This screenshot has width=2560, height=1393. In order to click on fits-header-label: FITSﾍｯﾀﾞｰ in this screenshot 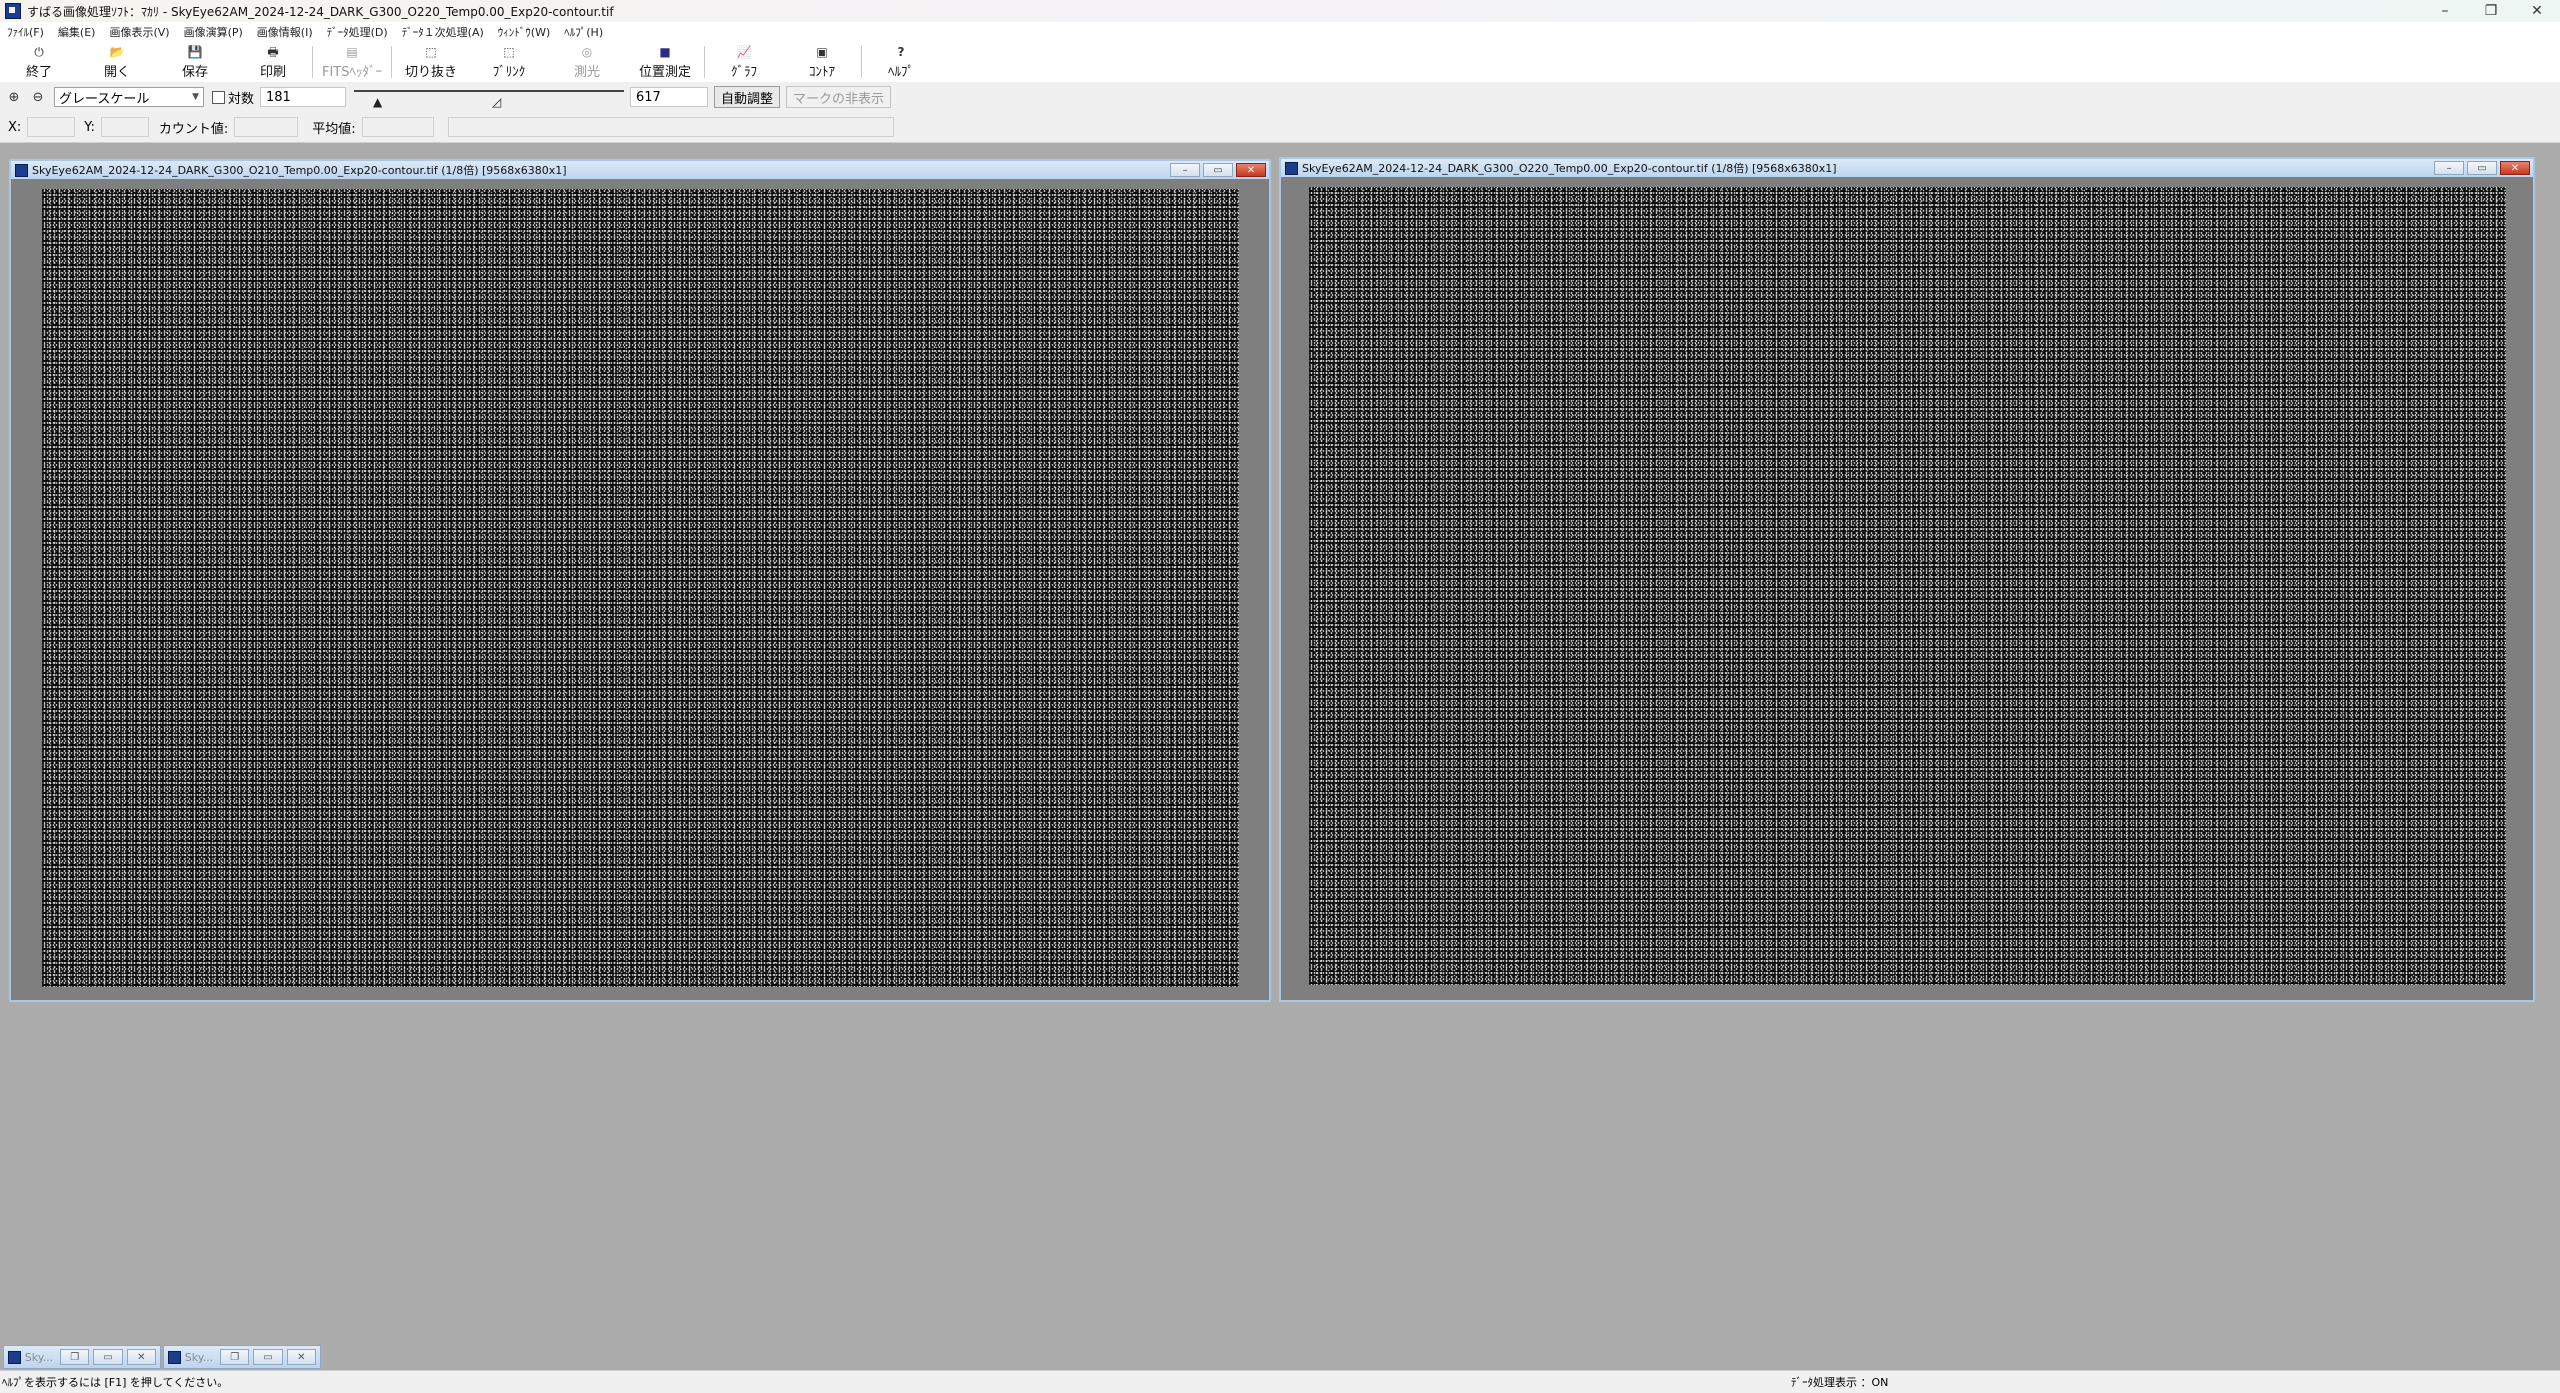, I will do `click(351, 72)`.